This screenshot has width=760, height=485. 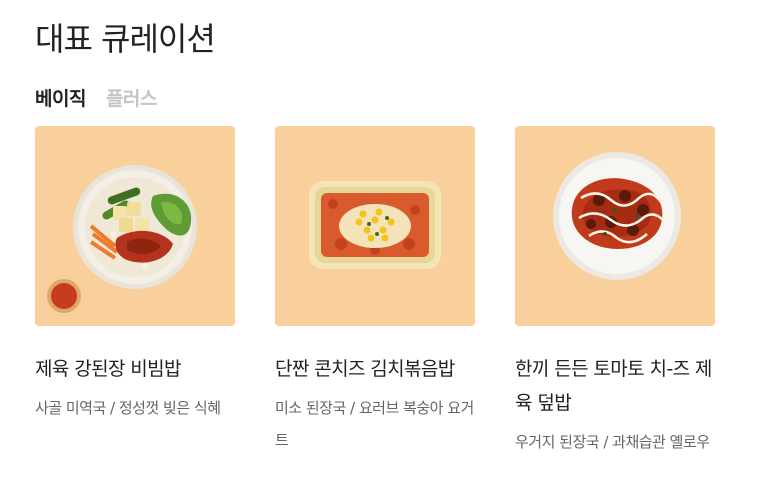 I want to click on product-image-kimchi-rice, so click(x=375, y=226).